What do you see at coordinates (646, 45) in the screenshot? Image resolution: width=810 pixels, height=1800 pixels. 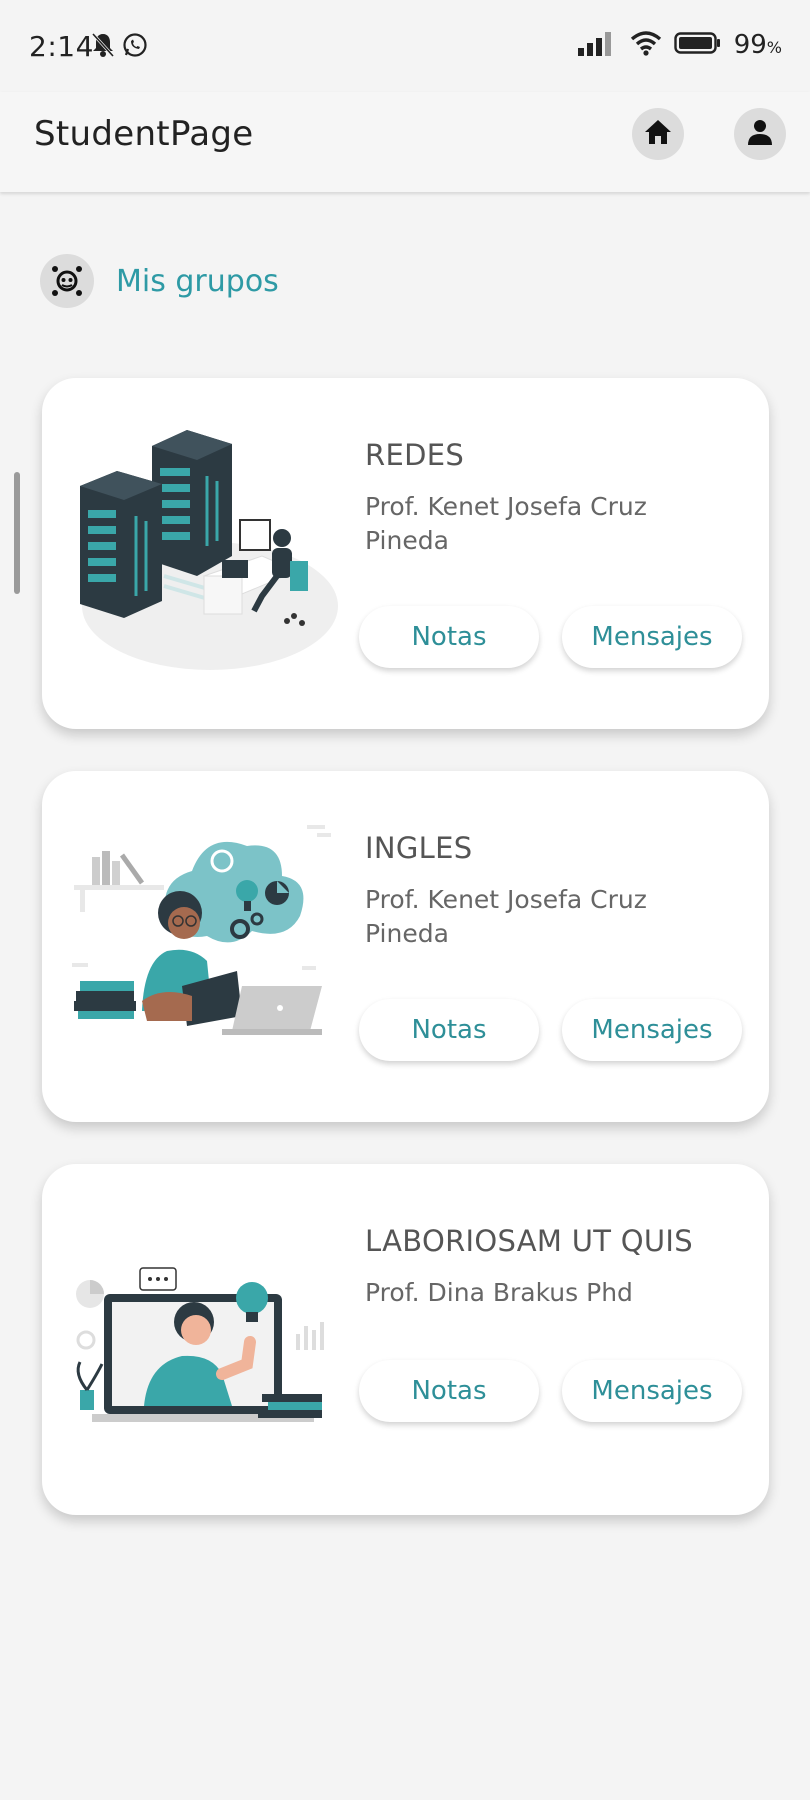 I see `wifi-icon` at bounding box center [646, 45].